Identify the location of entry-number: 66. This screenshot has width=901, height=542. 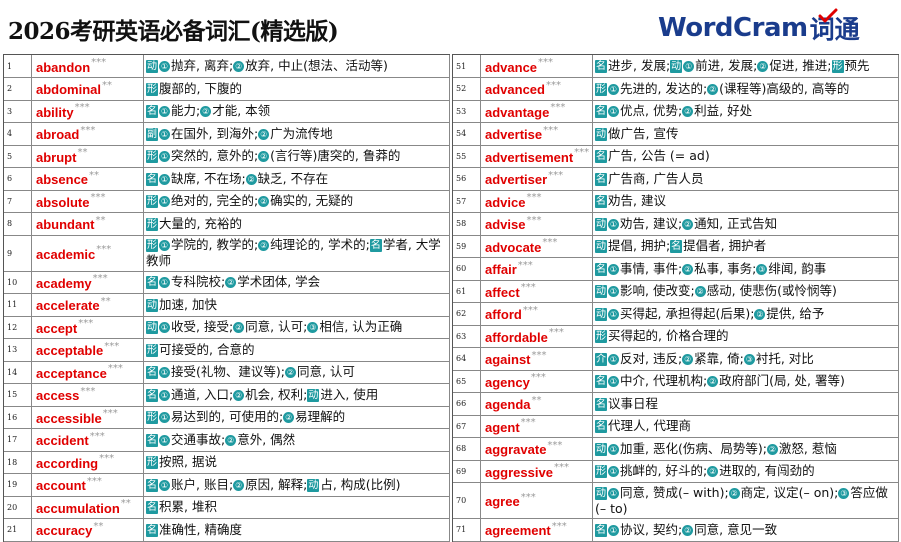
(467, 404).